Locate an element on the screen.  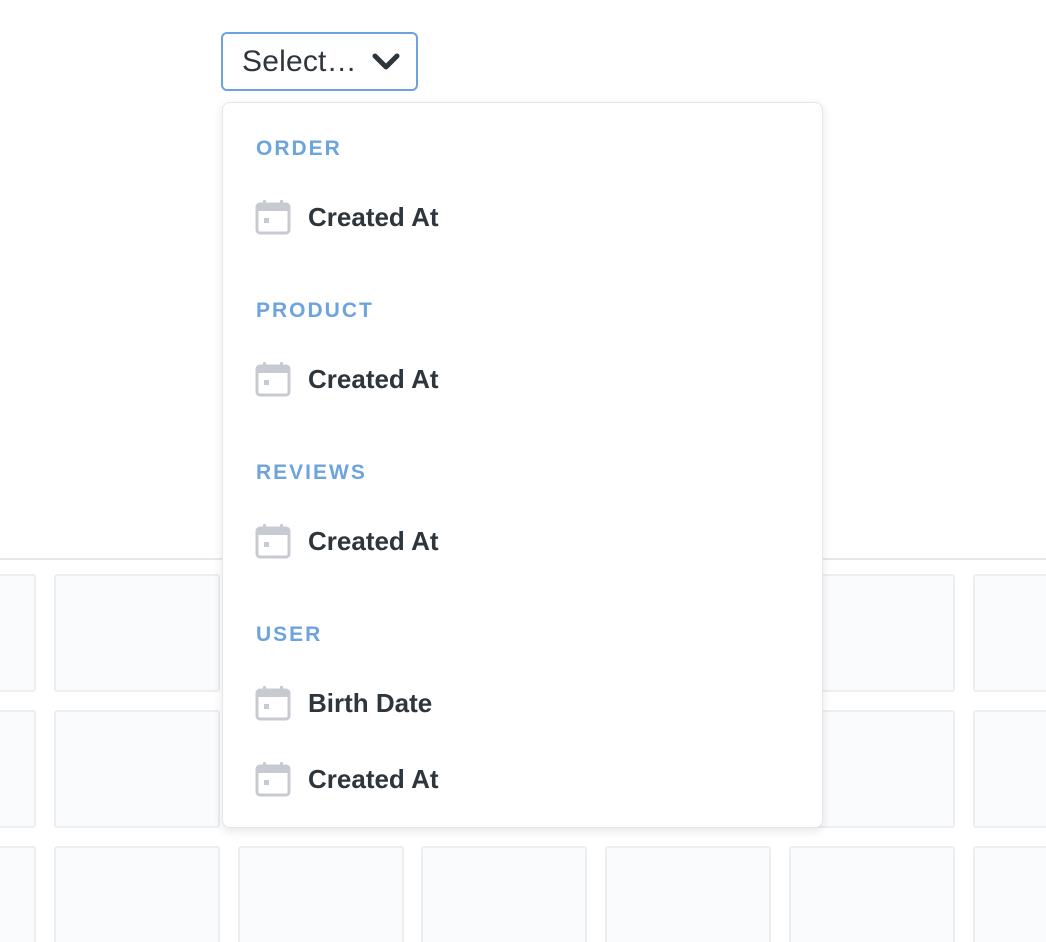
section-header-user: USER is located at coordinates (289, 634).